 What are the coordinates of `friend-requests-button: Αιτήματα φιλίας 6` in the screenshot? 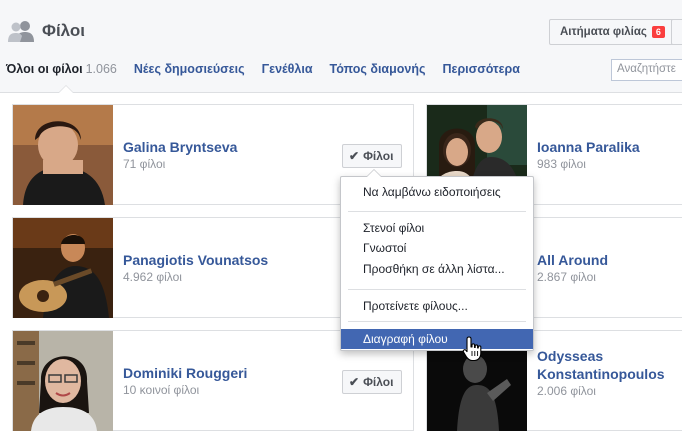 It's located at (611, 32).